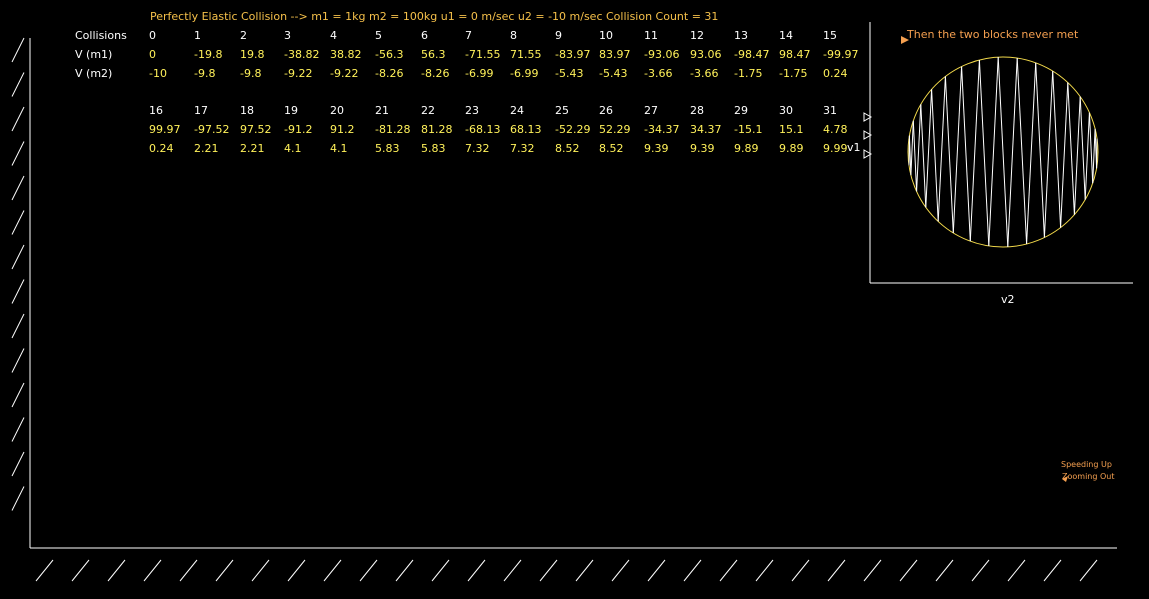  I want to click on phase-x-axis-label: v2, so click(1008, 299).